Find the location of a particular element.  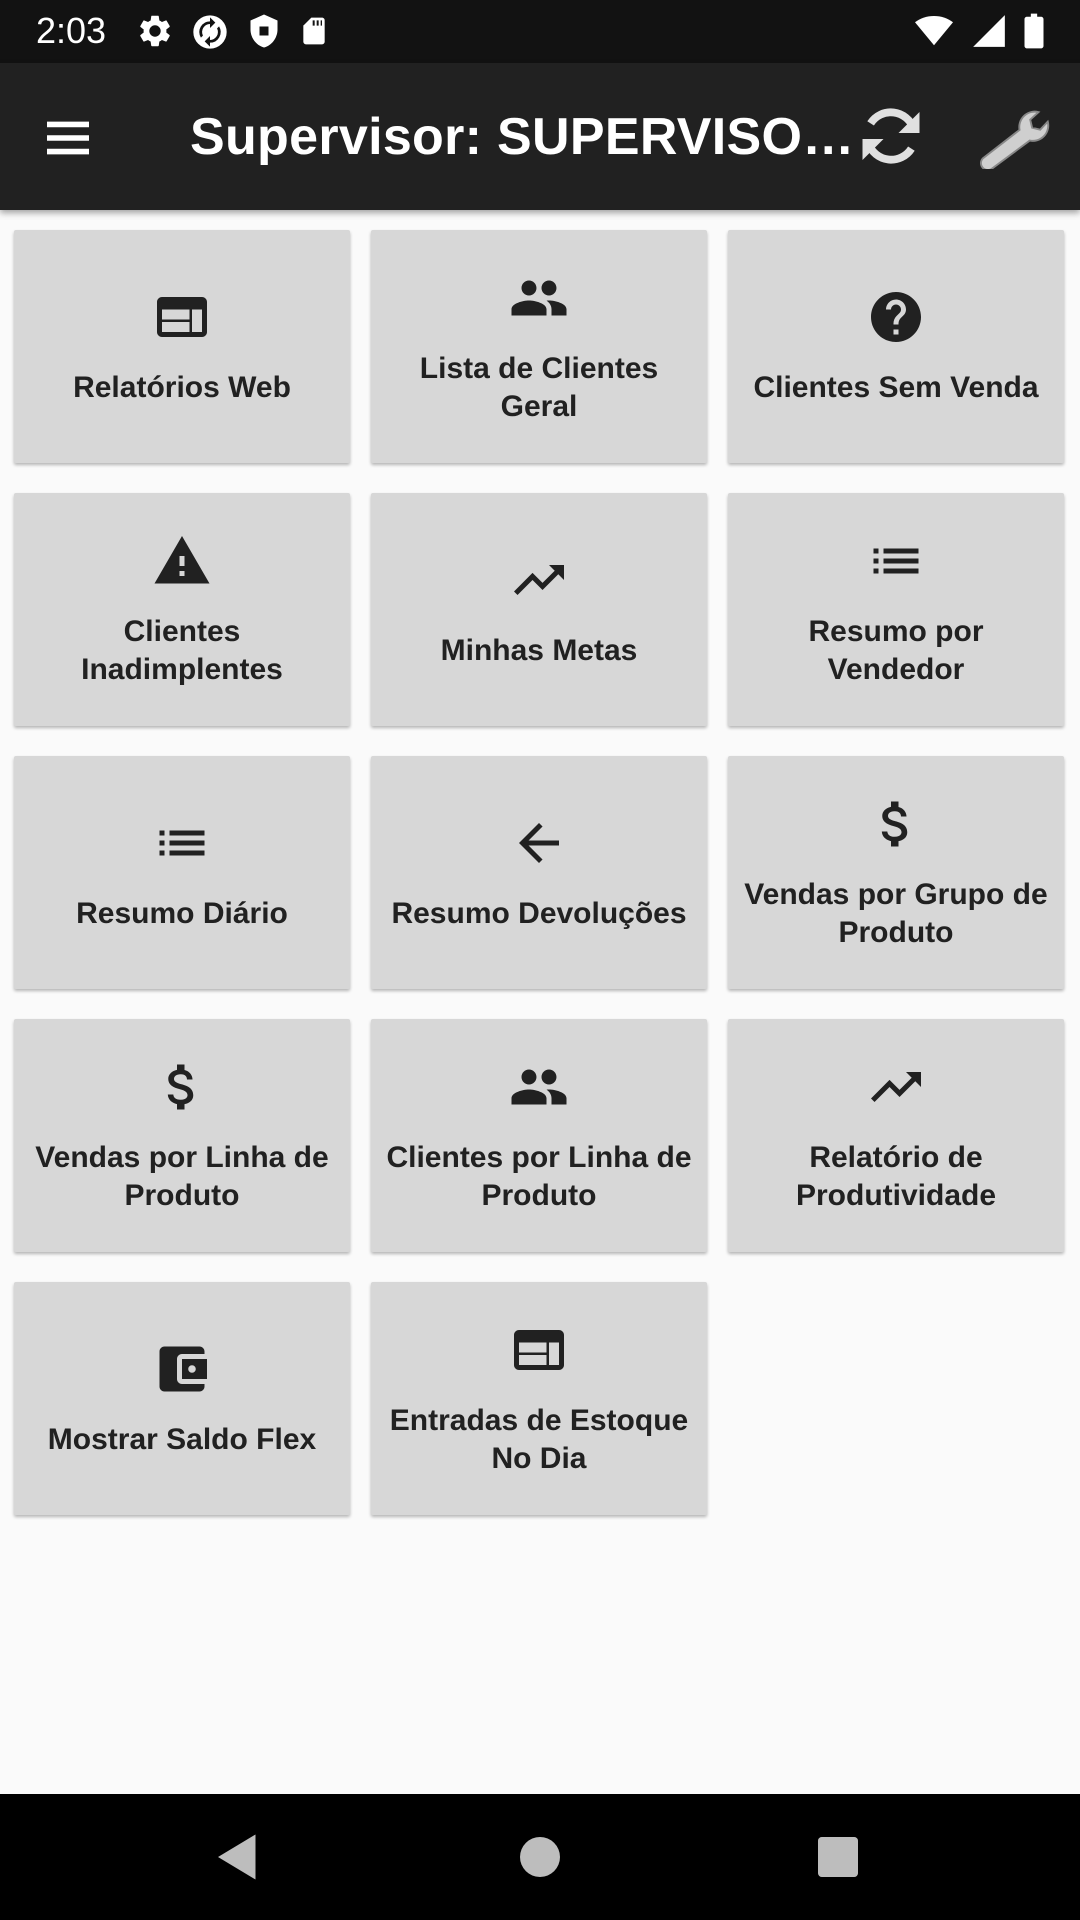

tile-relatorios-web: Relatórios Web is located at coordinates (182, 346).